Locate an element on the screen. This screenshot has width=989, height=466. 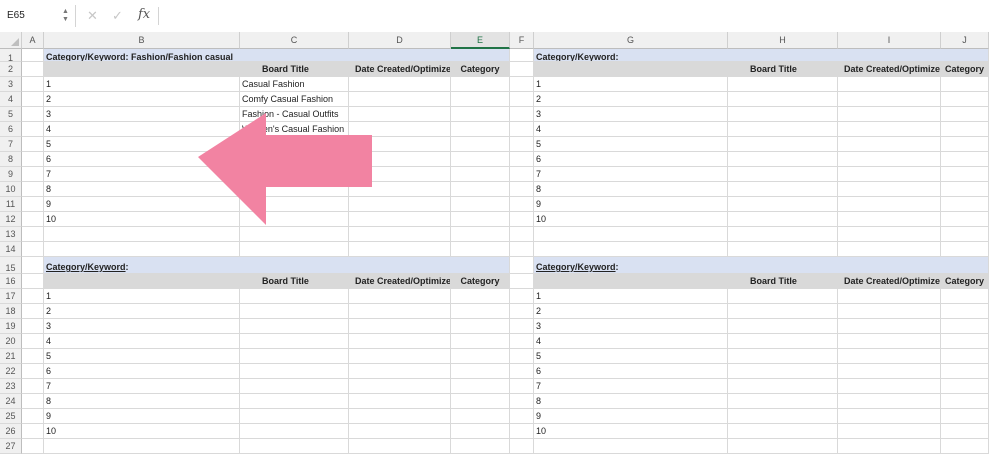
row-header-9: 9 is located at coordinates (11, 174).